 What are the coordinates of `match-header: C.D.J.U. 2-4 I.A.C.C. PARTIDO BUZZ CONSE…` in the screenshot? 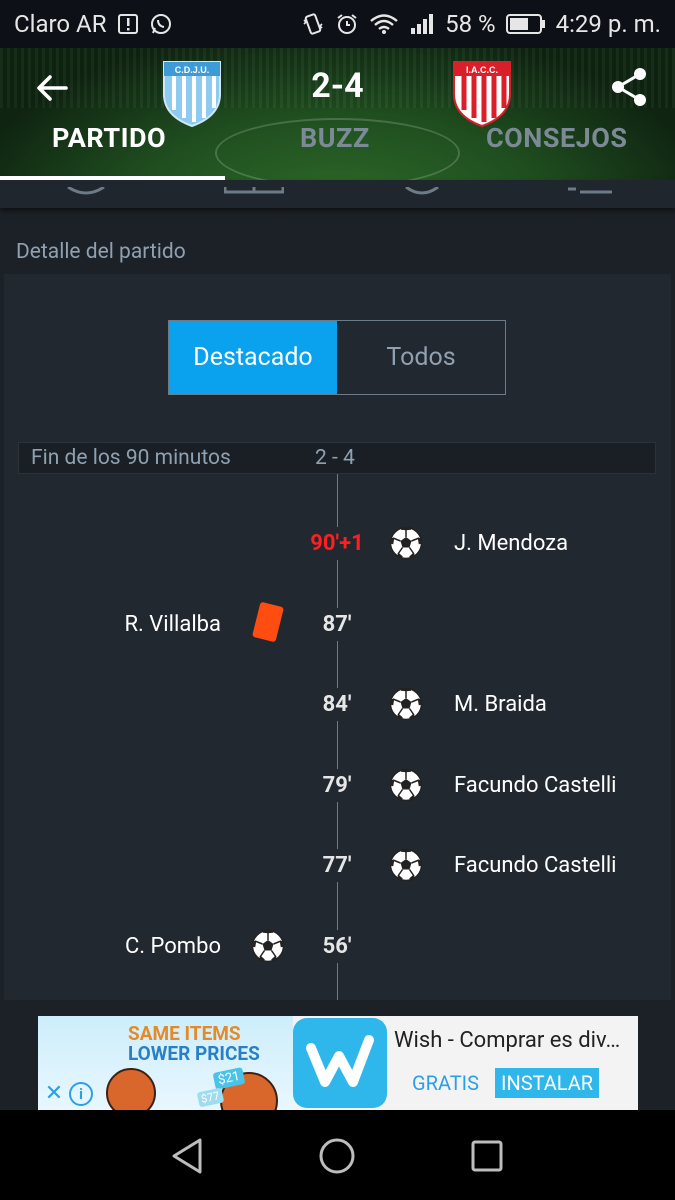 It's located at (337, 114).